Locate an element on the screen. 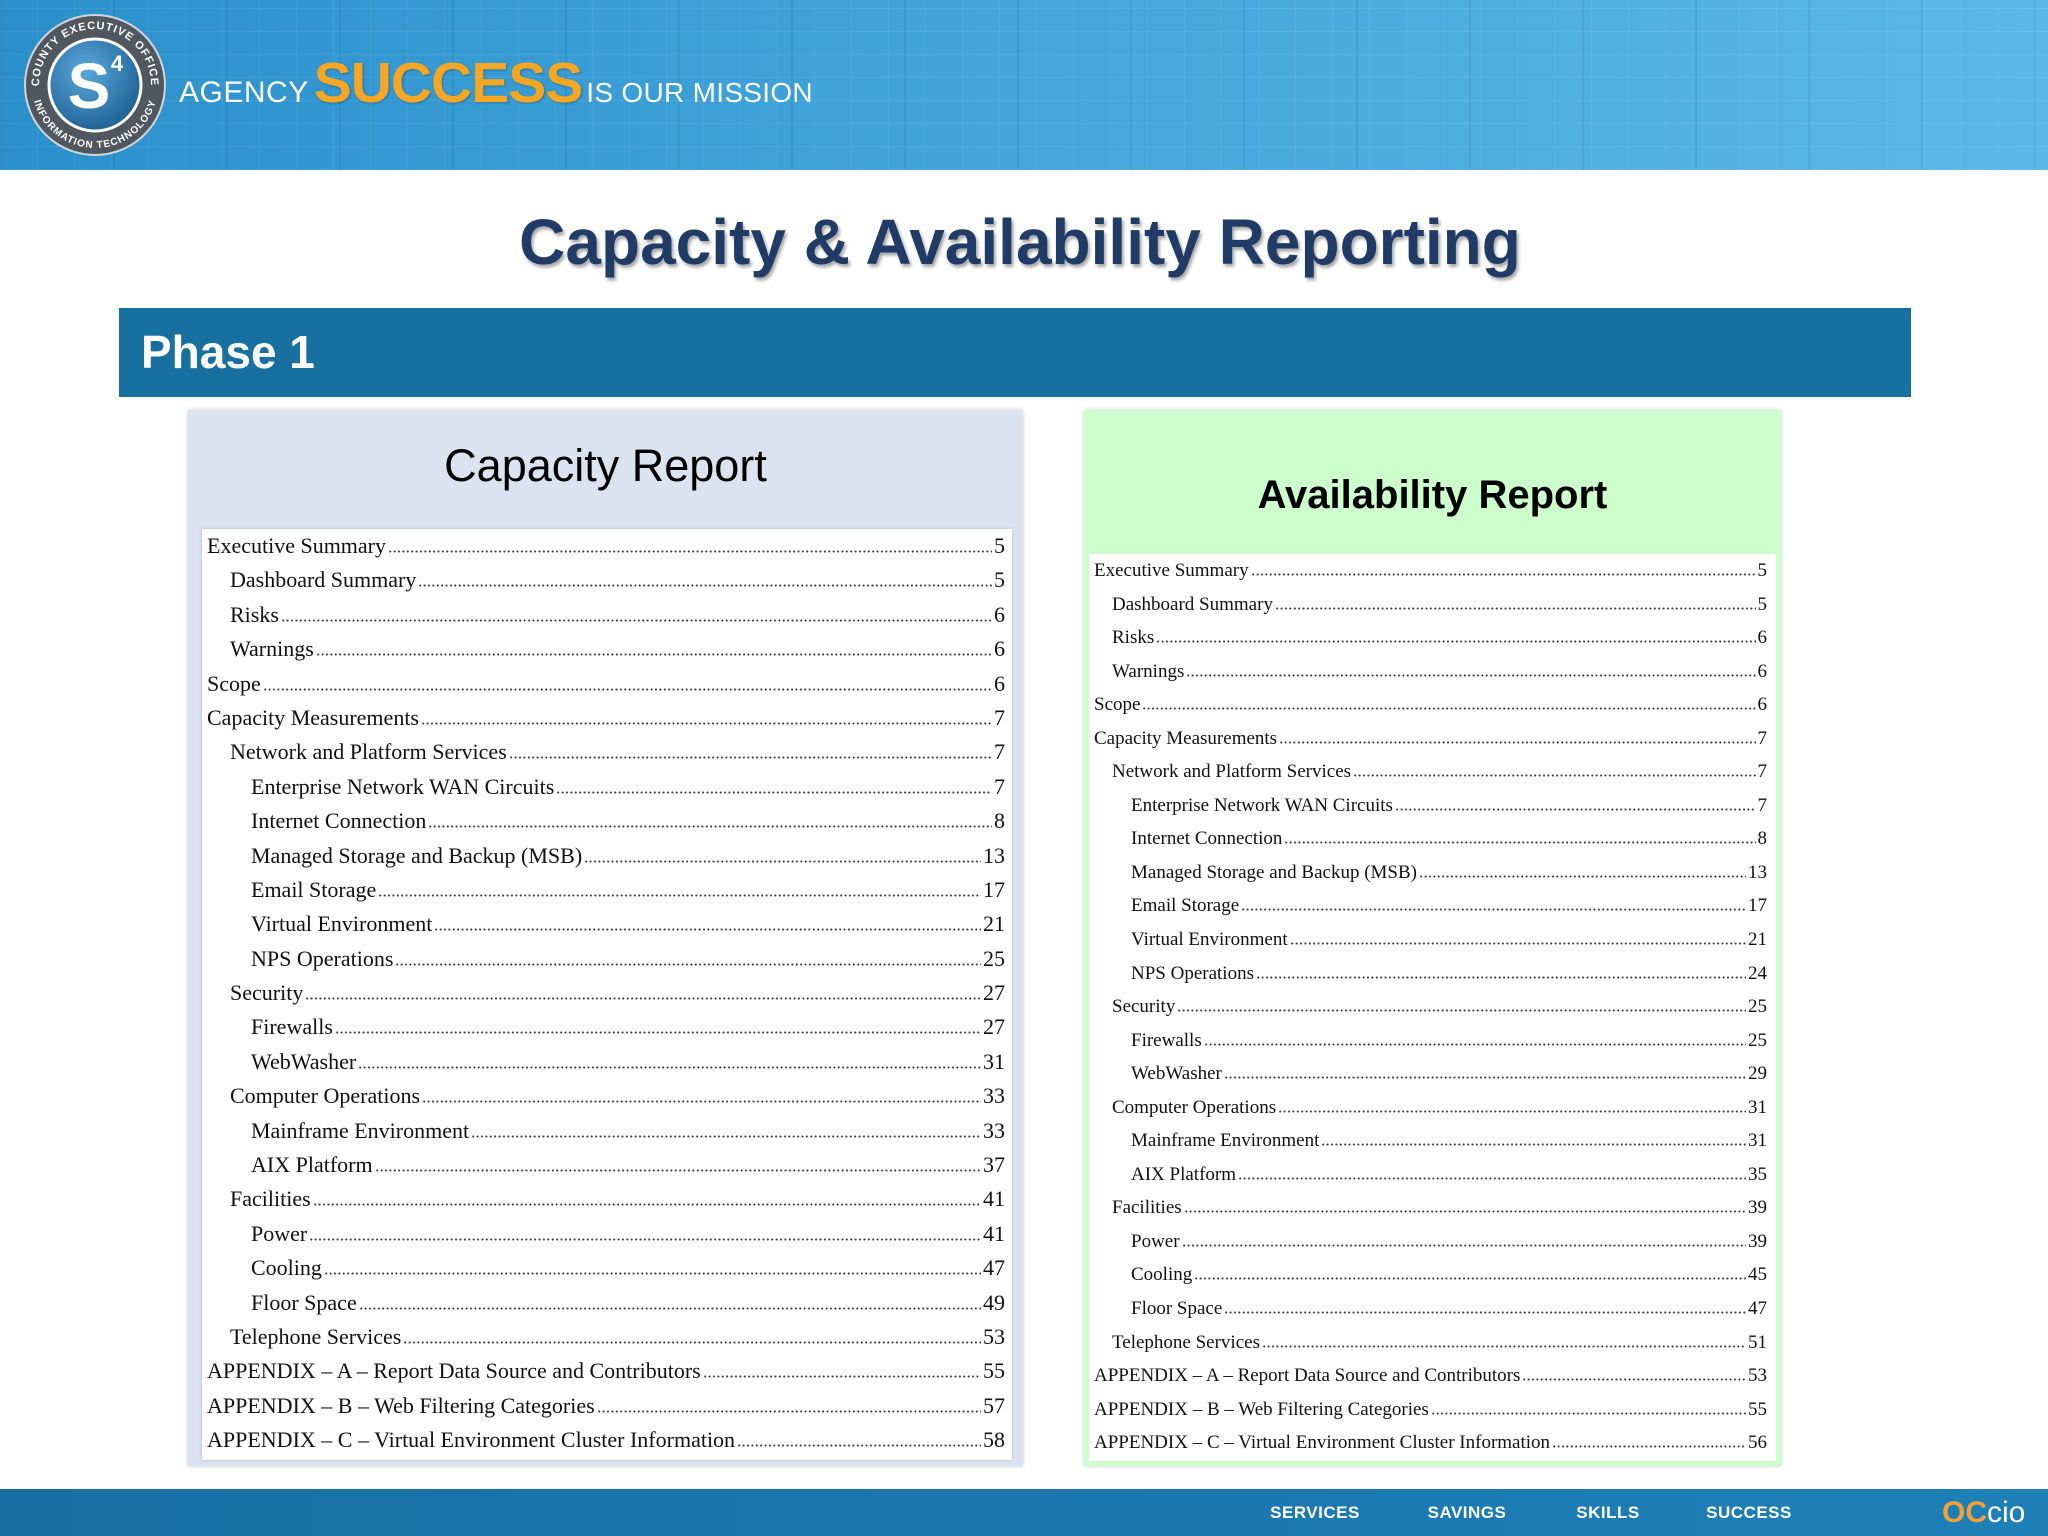 The image size is (2048, 1536). toc-entry: Dashboard Summary 5 is located at coordinates (606, 580).